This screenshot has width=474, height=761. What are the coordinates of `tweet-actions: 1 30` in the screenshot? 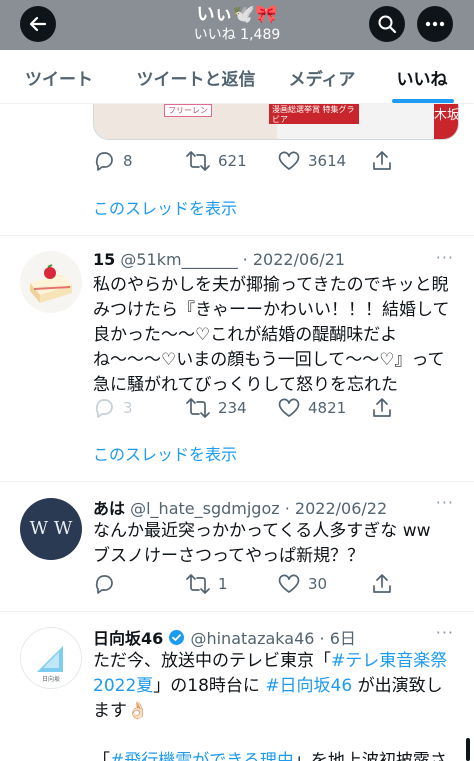 It's located at (273, 584).